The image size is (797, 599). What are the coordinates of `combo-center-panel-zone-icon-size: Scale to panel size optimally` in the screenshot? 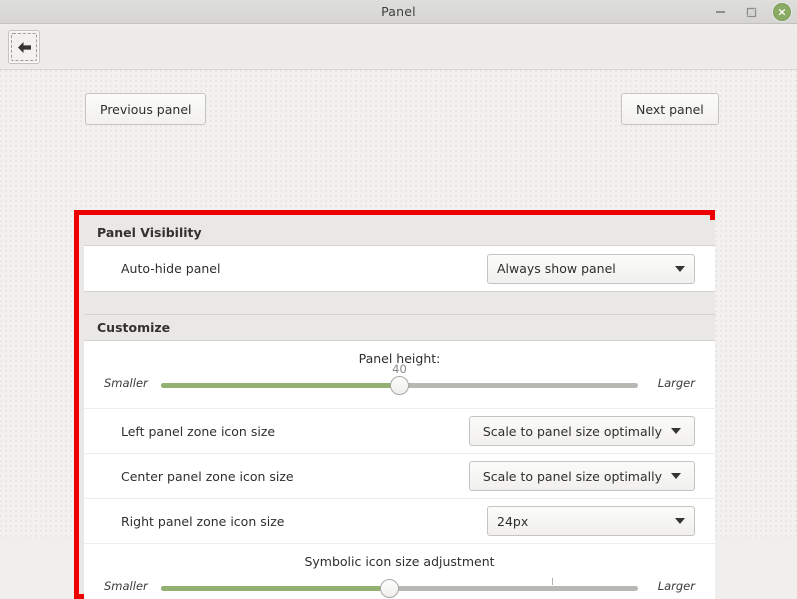 It's located at (581, 476).